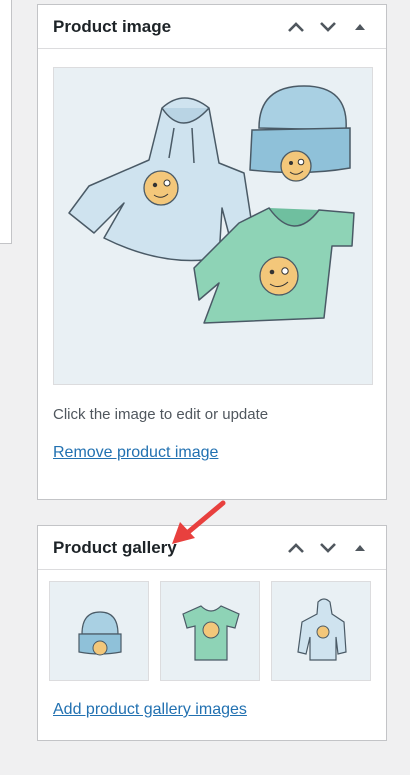  I want to click on gallery-thumbnails, so click(212, 625).